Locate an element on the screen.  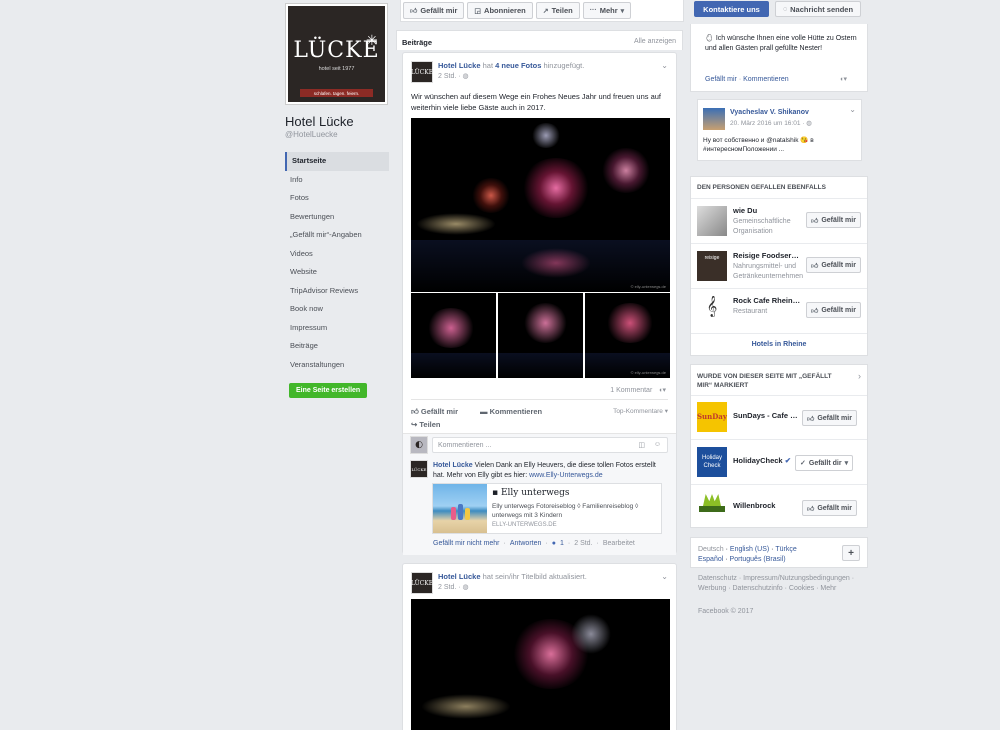
post-time: 2 Std. · is located at coordinates (450, 76).